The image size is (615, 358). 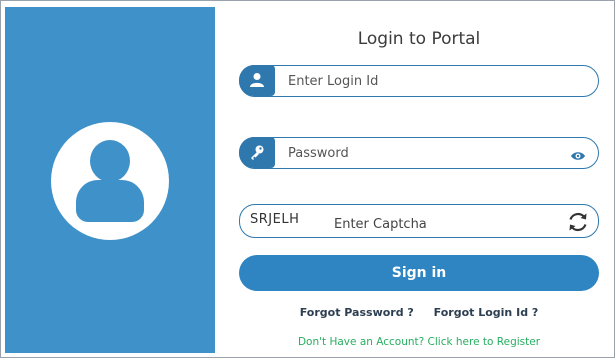 I want to click on password-input, so click(x=418, y=153).